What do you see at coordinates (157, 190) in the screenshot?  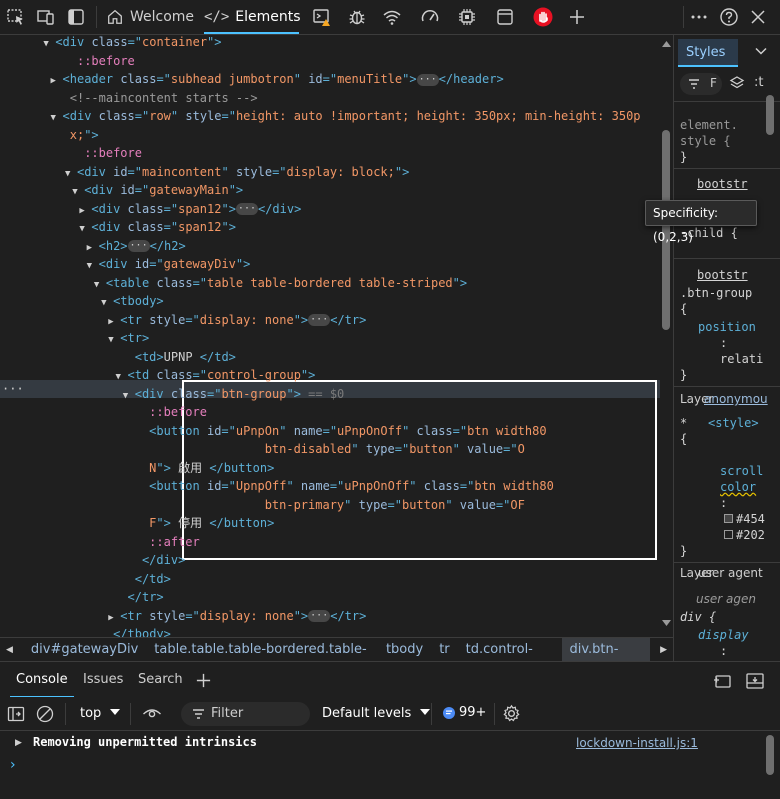 I see `dom-tree-node: ▼ <div id="gatewayMain">` at bounding box center [157, 190].